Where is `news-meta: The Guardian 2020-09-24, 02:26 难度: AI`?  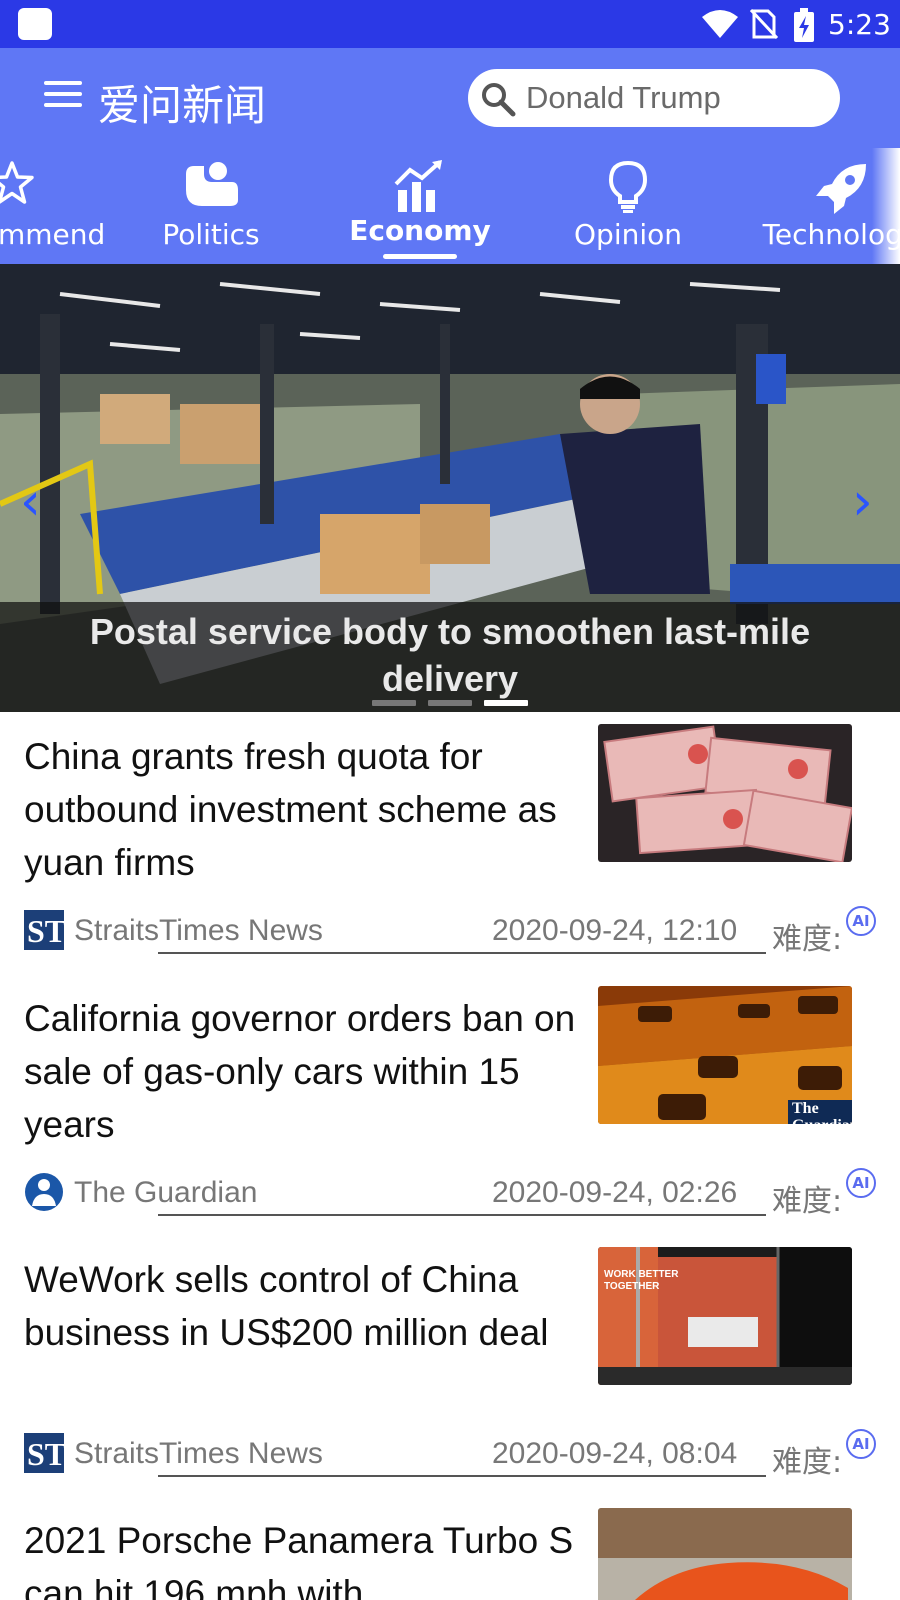 news-meta: The Guardian 2020-09-24, 02:26 难度: AI is located at coordinates (454, 1193).